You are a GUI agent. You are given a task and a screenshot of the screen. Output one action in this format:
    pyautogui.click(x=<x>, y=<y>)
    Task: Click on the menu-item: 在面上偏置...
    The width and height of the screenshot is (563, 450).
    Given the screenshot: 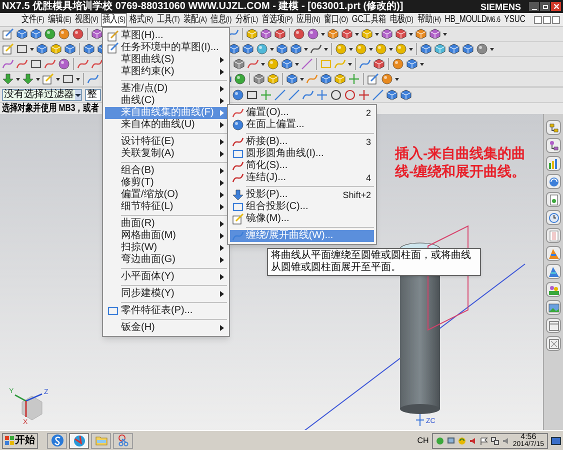 What is the action you would take?
    pyautogui.click(x=302, y=125)
    